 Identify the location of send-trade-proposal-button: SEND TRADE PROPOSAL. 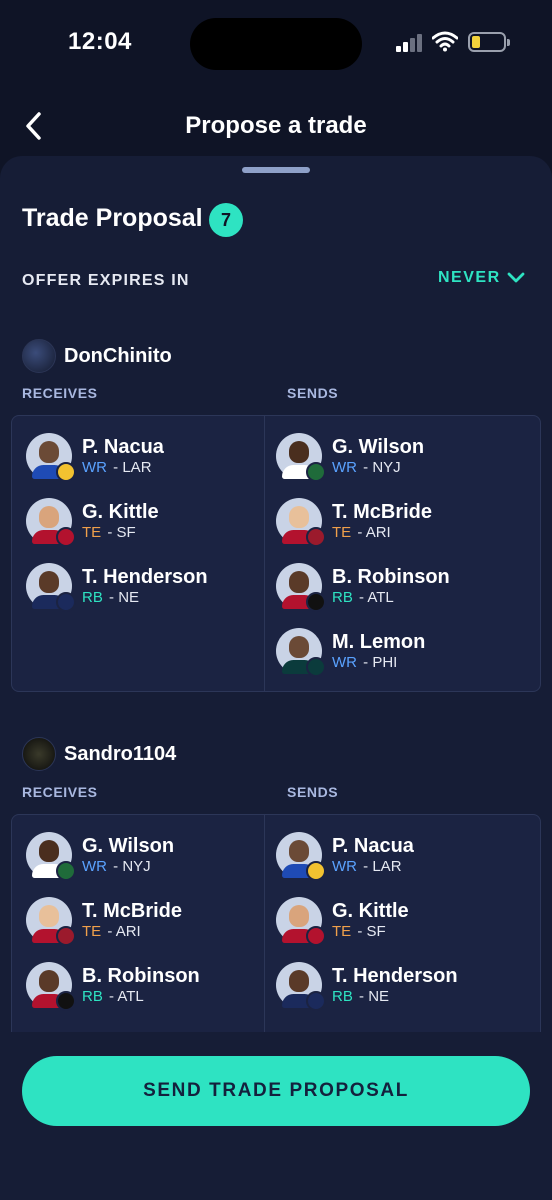
(276, 1091).